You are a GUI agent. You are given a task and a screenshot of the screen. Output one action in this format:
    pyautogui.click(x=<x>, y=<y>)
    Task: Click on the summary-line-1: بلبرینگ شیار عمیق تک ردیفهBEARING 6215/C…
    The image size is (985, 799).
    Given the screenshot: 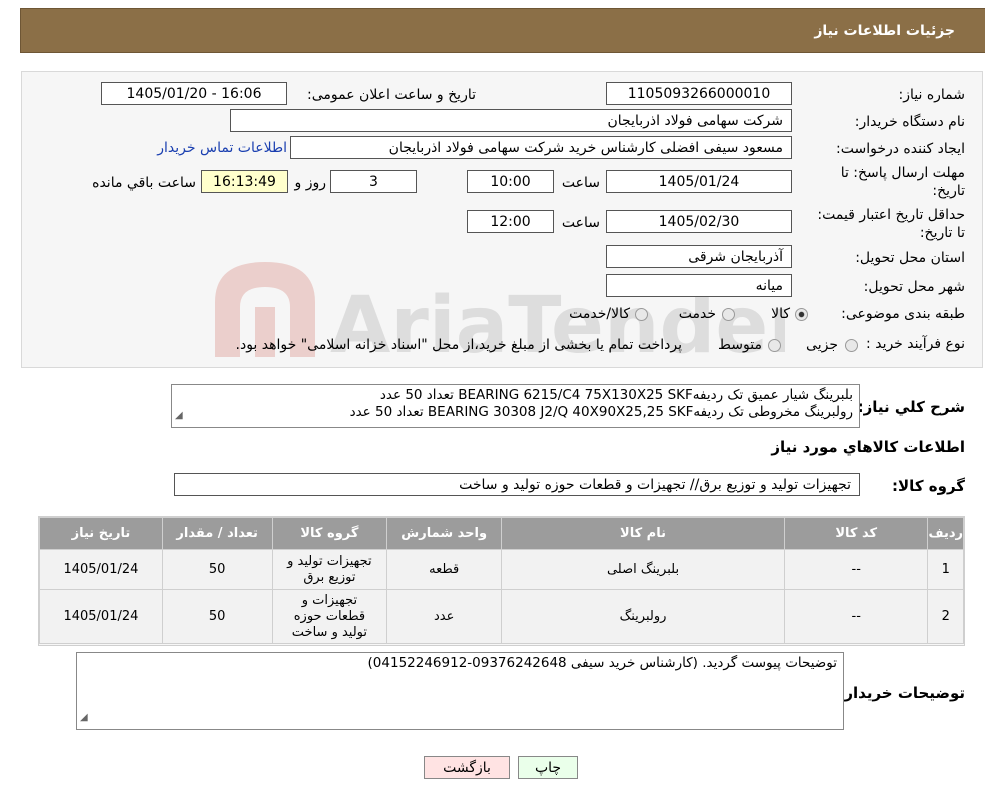 What is the action you would take?
    pyautogui.click(x=616, y=395)
    